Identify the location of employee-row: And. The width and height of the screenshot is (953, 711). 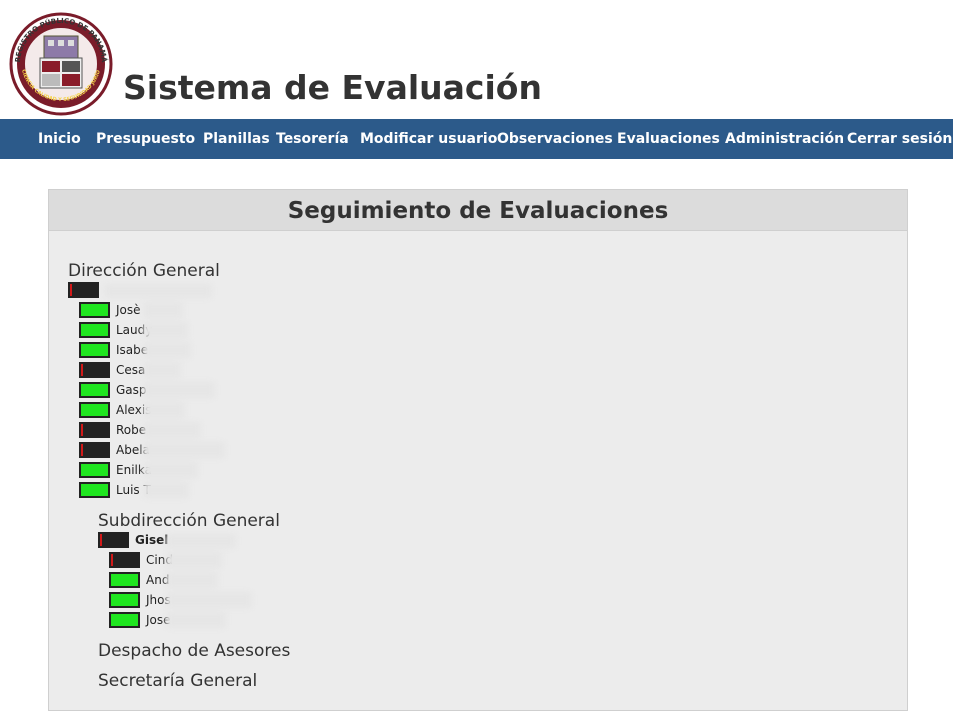
(139, 580).